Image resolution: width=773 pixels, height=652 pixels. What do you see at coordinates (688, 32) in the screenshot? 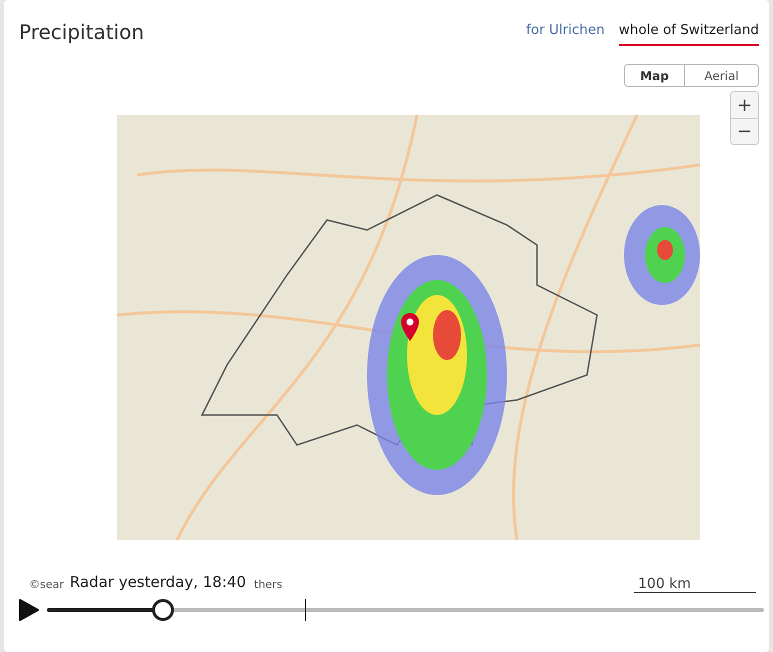
I see `scope-tab: whole of Switzerland` at bounding box center [688, 32].